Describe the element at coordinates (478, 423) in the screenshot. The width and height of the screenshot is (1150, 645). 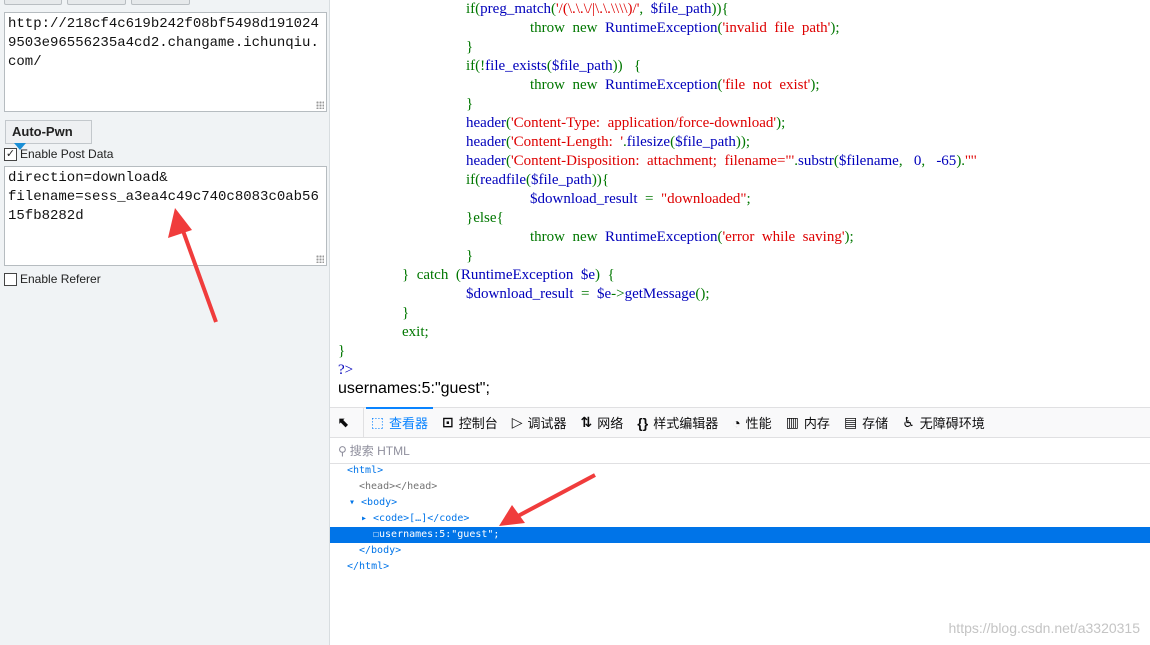
I see `tab-label: 控制台` at that location.